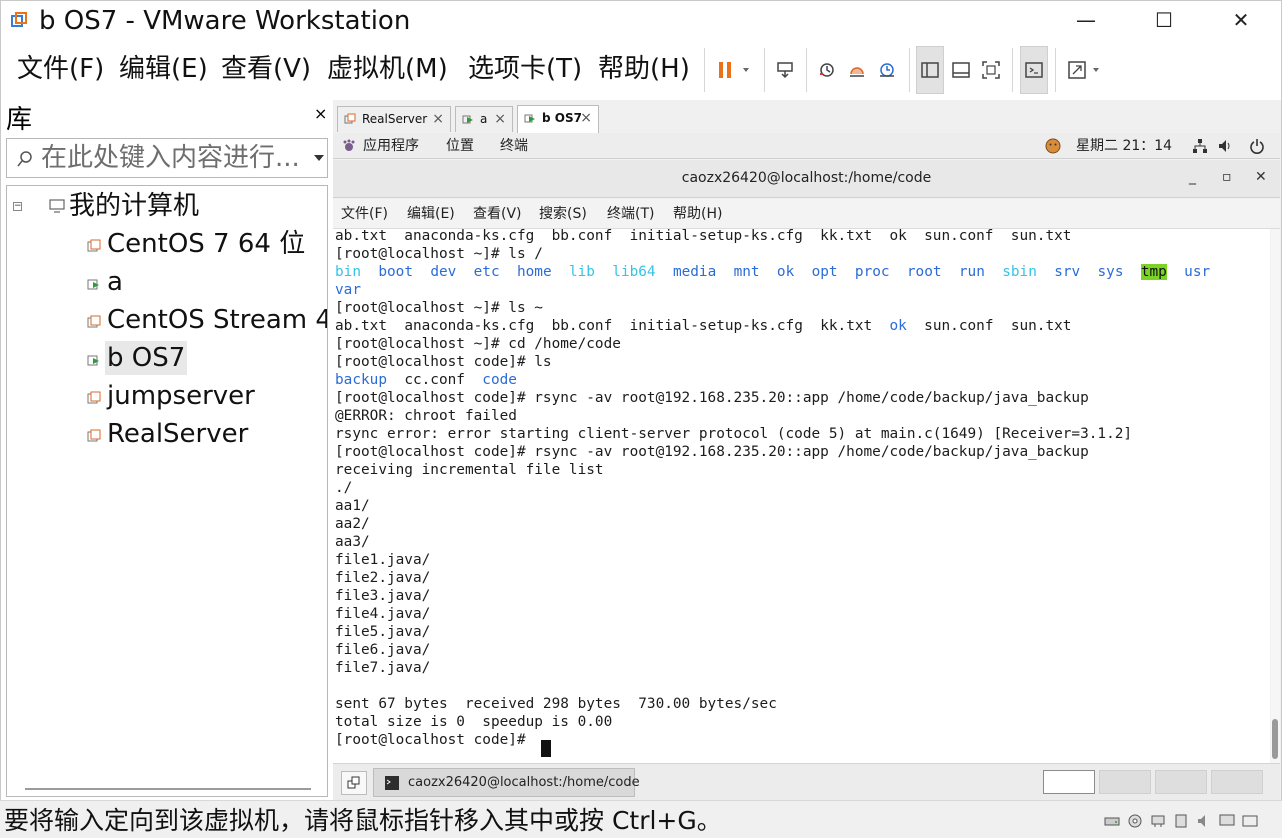 This screenshot has height=838, width=1282. Describe the element at coordinates (115, 282) in the screenshot. I see `tree-vm-a: a` at that location.